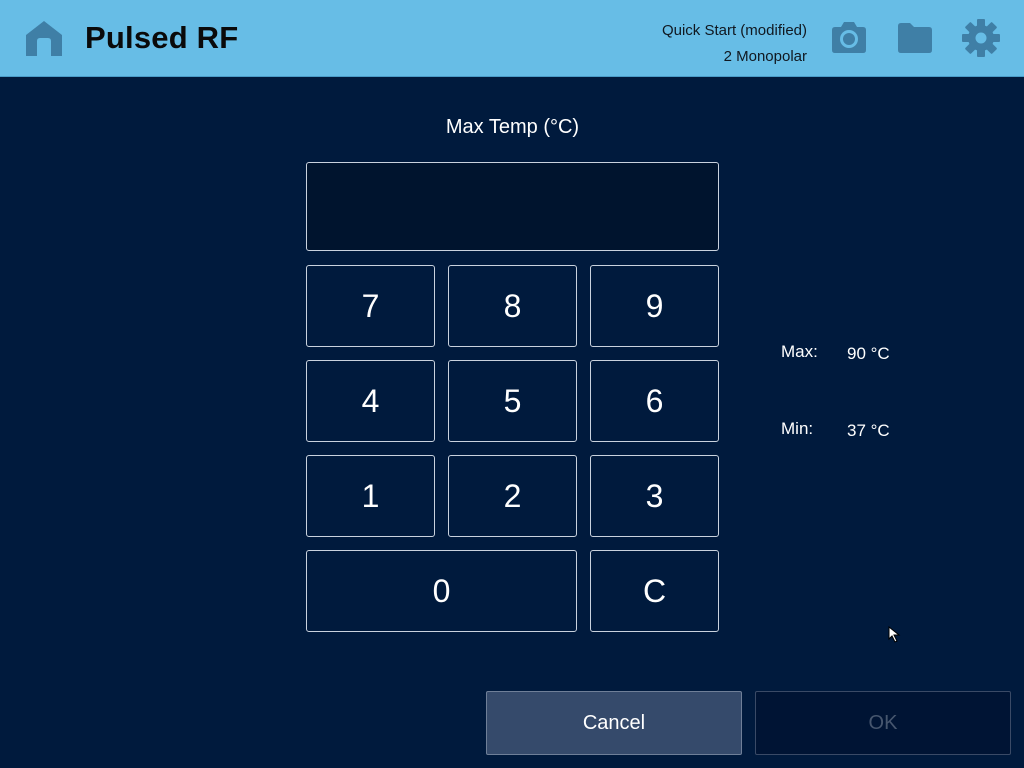 Image resolution: width=1024 pixels, height=768 pixels. What do you see at coordinates (370, 401) in the screenshot?
I see `key-4: 4` at bounding box center [370, 401].